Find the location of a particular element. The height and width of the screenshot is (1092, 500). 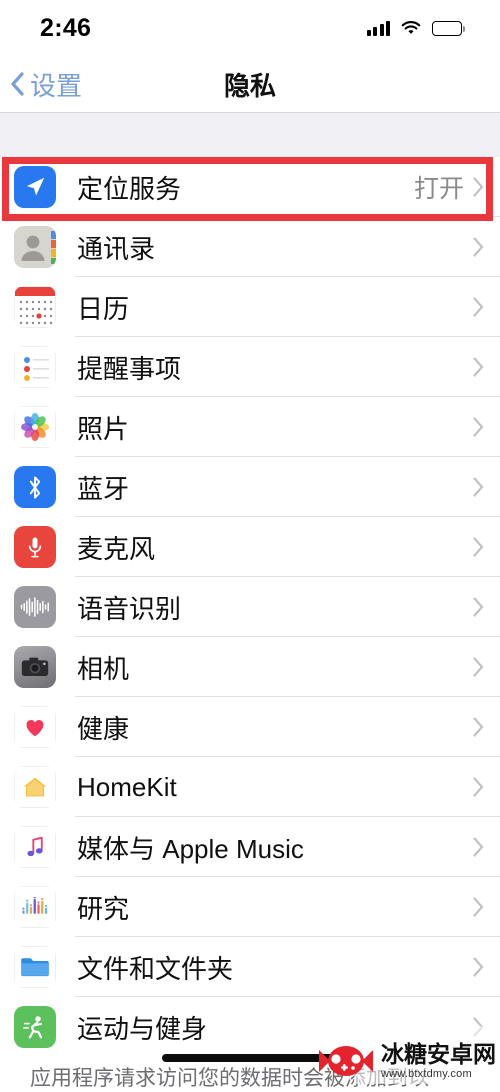

list-item: 研究 is located at coordinates (250, 907).